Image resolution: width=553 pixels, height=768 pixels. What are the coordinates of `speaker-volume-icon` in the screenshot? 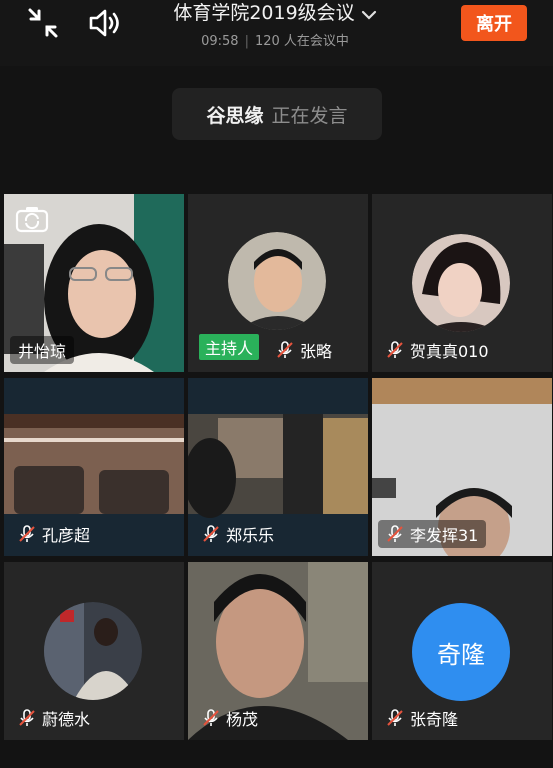 It's located at (105, 23).